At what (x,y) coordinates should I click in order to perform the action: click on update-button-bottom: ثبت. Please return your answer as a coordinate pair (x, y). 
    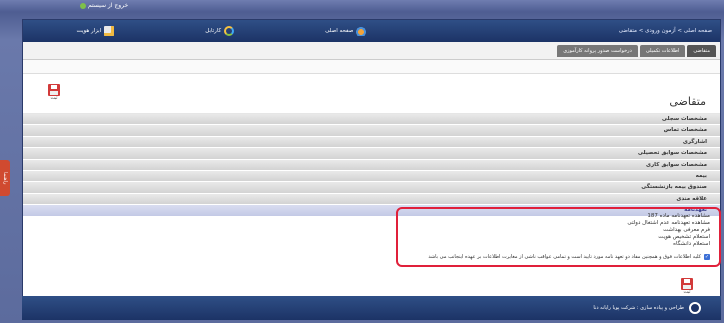
    Looking at the image, I should click on (687, 286).